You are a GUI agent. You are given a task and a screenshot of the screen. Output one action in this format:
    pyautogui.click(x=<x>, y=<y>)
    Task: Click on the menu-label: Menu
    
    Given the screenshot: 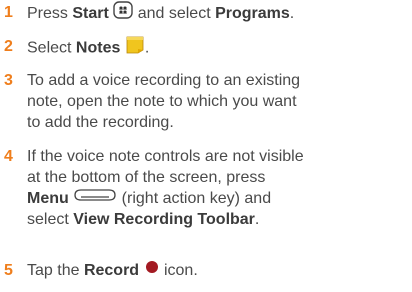 What is the action you would take?
    pyautogui.click(x=48, y=198)
    